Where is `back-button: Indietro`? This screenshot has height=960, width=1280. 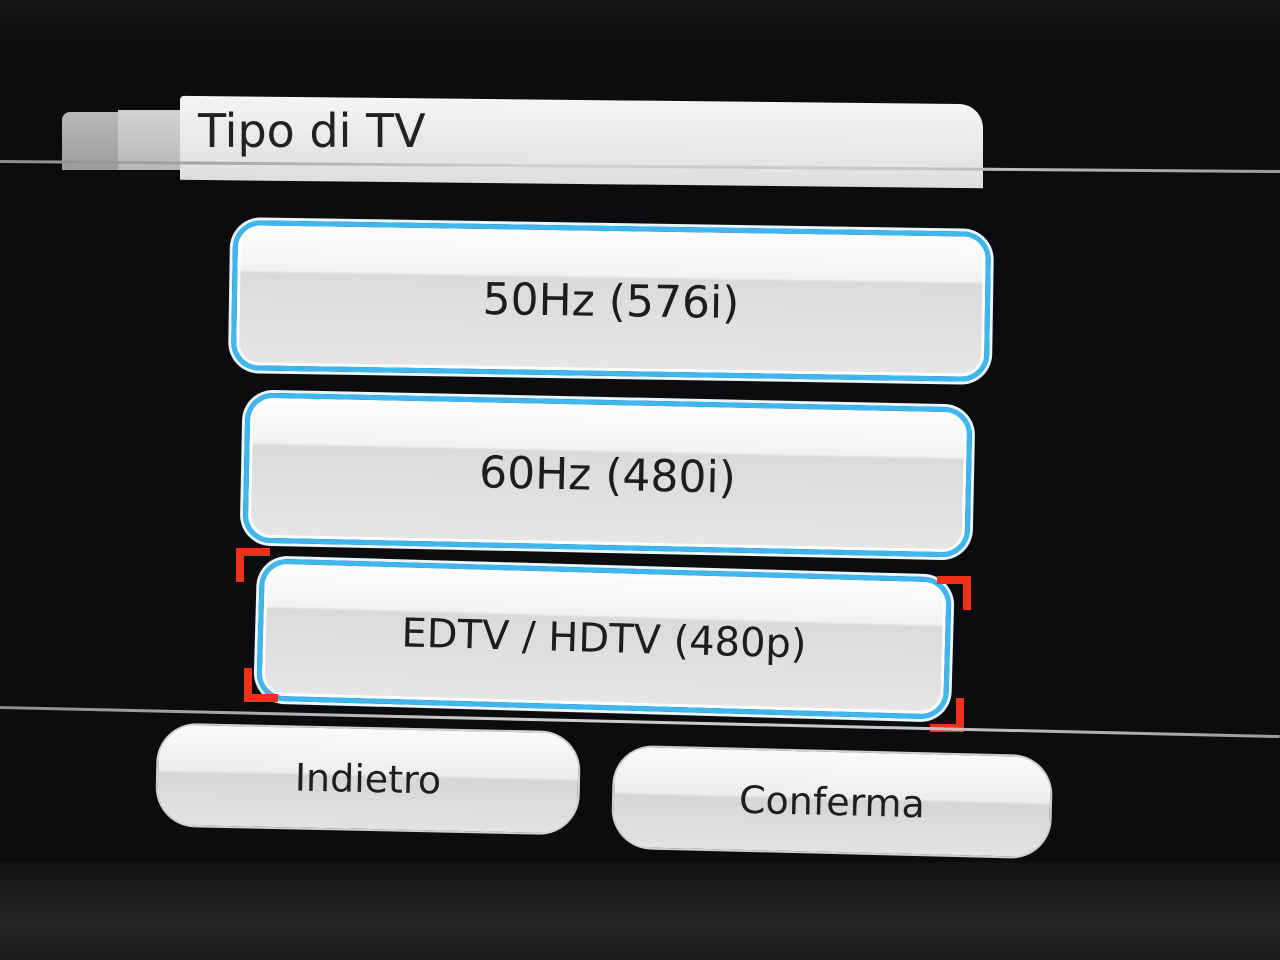
back-button: Indietro is located at coordinates (368, 779).